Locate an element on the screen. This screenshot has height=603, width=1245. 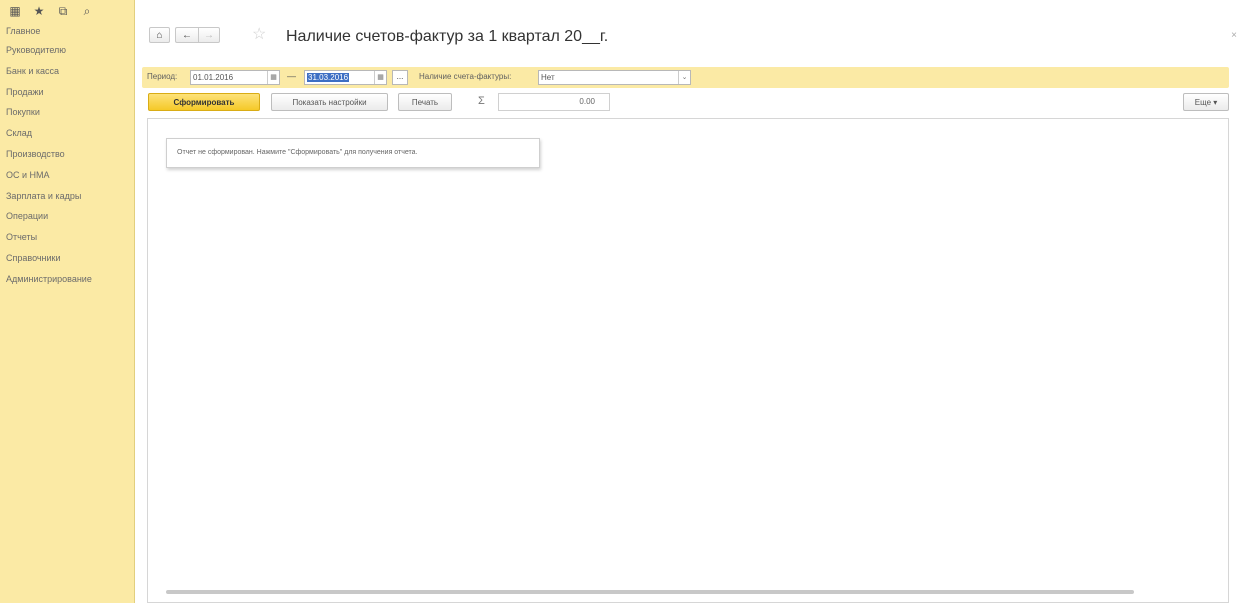
date-from-field: 01.01.2016 ▦ is located at coordinates (235, 77).